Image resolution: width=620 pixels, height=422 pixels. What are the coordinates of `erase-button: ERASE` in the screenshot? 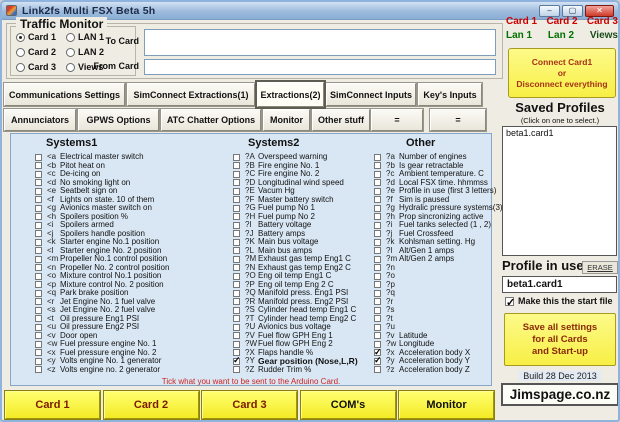 It's located at (600, 267).